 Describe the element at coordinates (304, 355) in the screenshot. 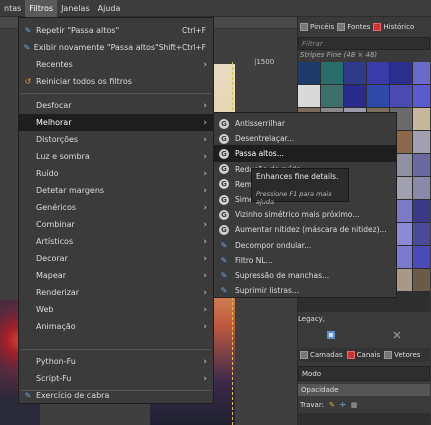

I see `layers-icon` at that location.